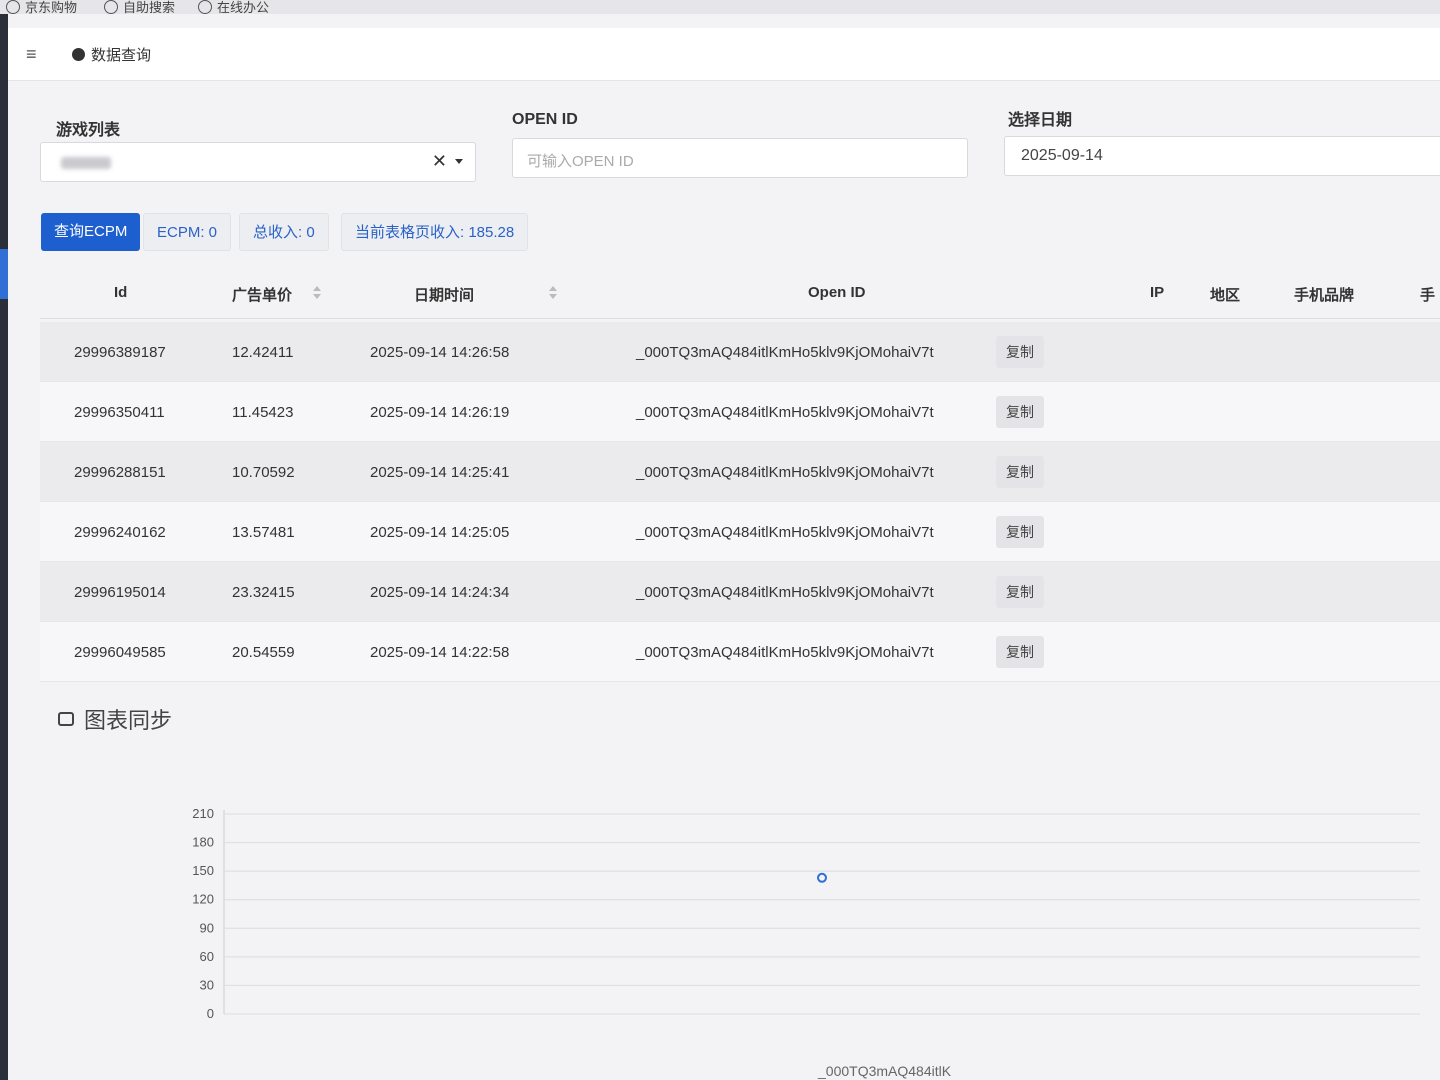 Image resolution: width=1440 pixels, height=1080 pixels. Describe the element at coordinates (31, 54) in the screenshot. I see `hamburger-icon: ≡` at that location.